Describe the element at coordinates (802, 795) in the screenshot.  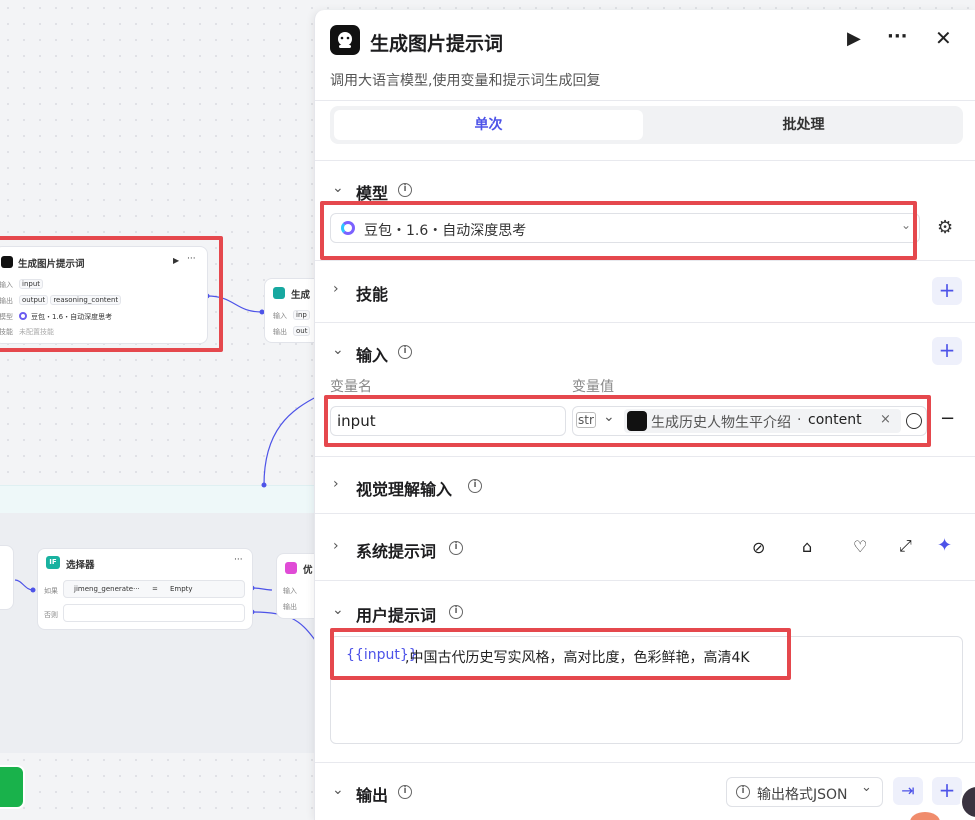
I see `output-format-label: 输出格式JSON` at that location.